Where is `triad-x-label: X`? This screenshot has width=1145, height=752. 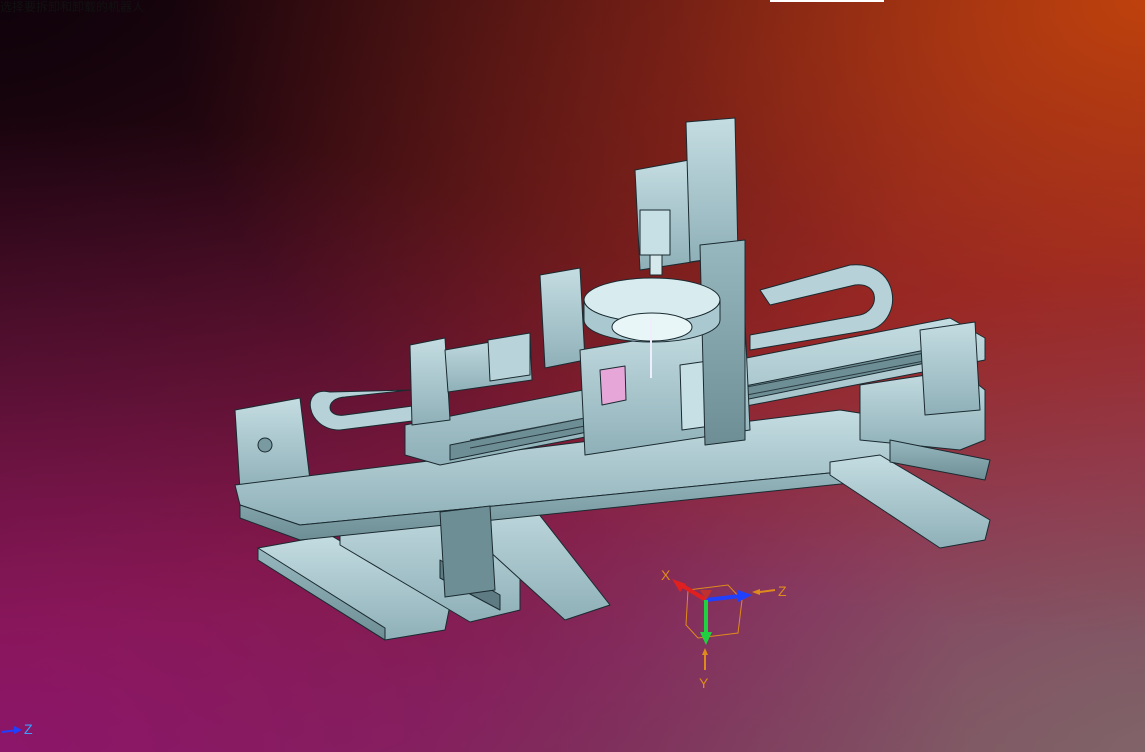 triad-x-label: X is located at coordinates (666, 575).